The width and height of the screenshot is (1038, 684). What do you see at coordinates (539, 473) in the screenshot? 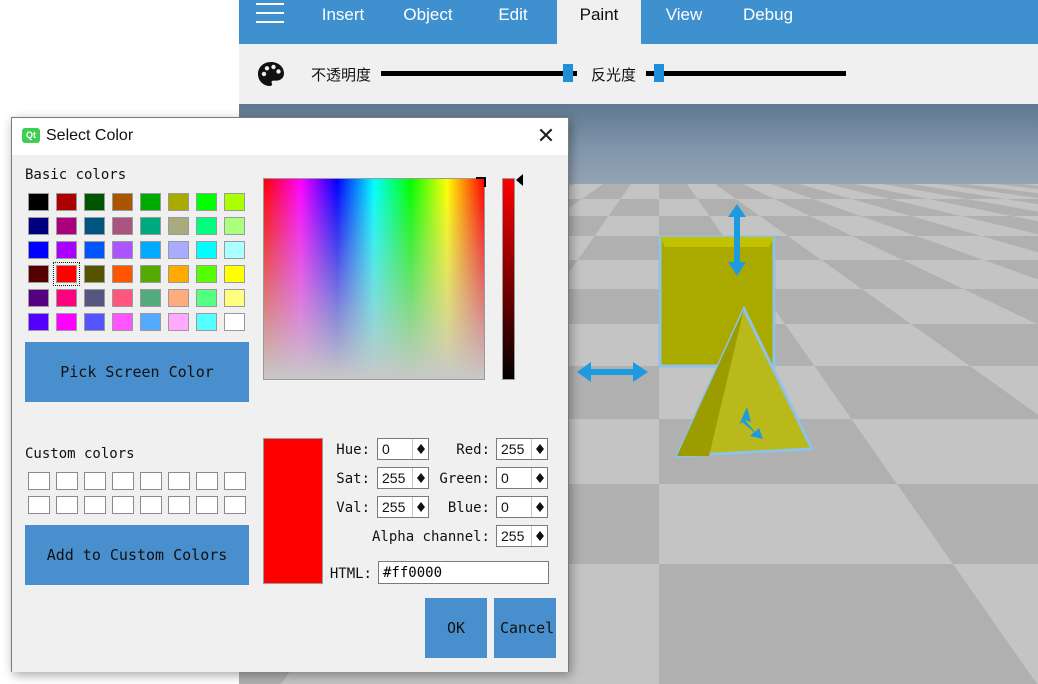
I see `green-up-icon` at bounding box center [539, 473].